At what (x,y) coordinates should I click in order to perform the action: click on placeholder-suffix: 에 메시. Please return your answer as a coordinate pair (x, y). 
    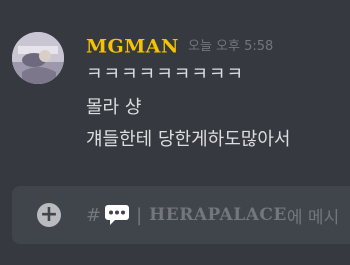
    Looking at the image, I should click on (313, 217).